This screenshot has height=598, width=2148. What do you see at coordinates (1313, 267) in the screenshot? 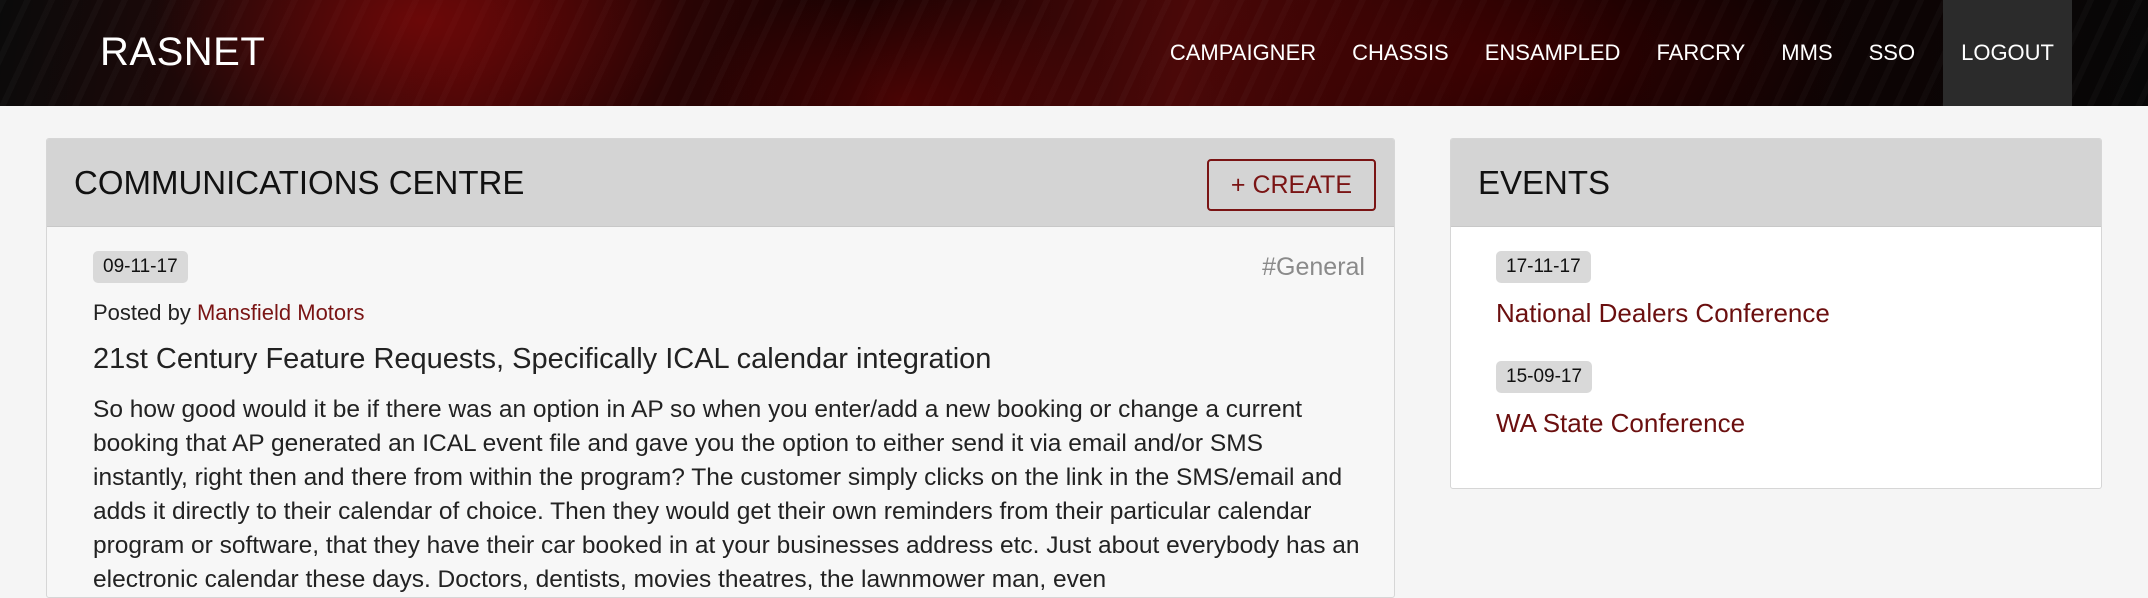
I see `post-tag: #General` at bounding box center [1313, 267].